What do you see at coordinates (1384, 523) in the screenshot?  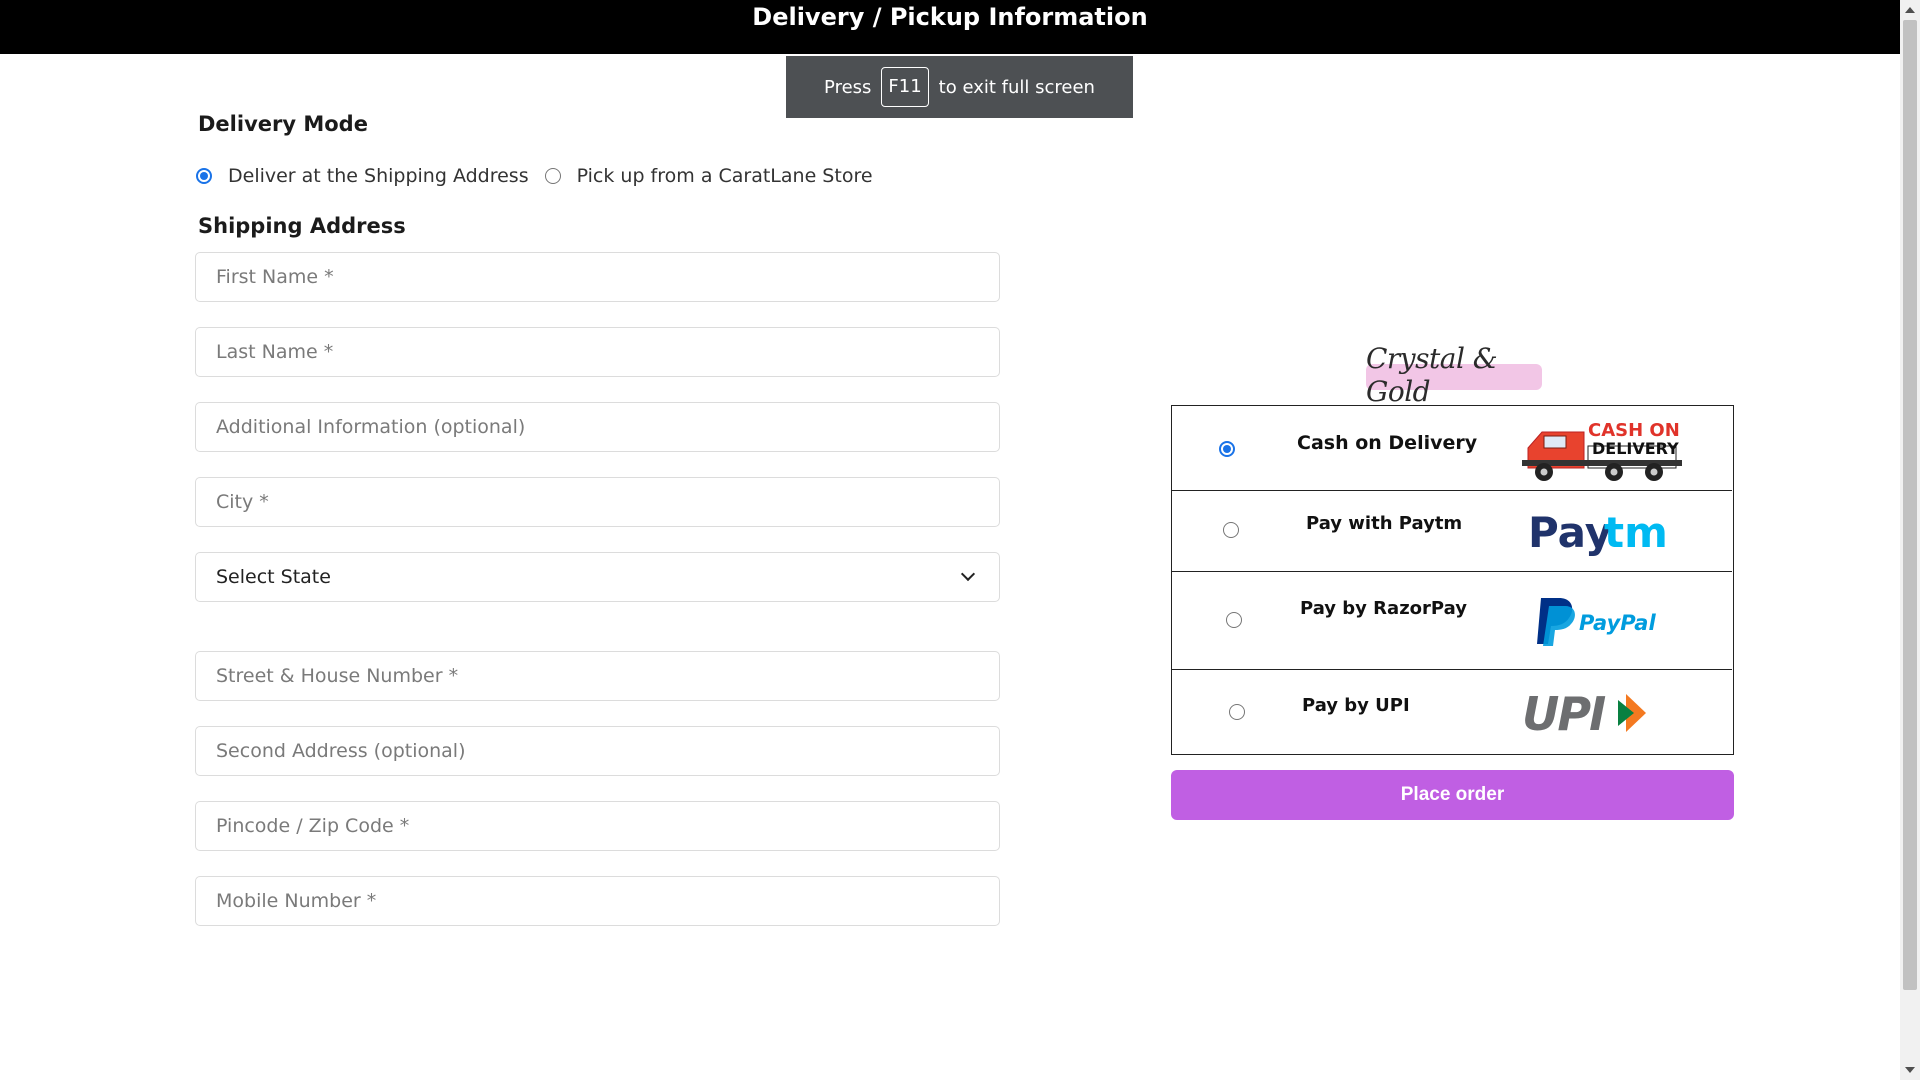 I see `paytm-label: Pay with Paytm` at bounding box center [1384, 523].